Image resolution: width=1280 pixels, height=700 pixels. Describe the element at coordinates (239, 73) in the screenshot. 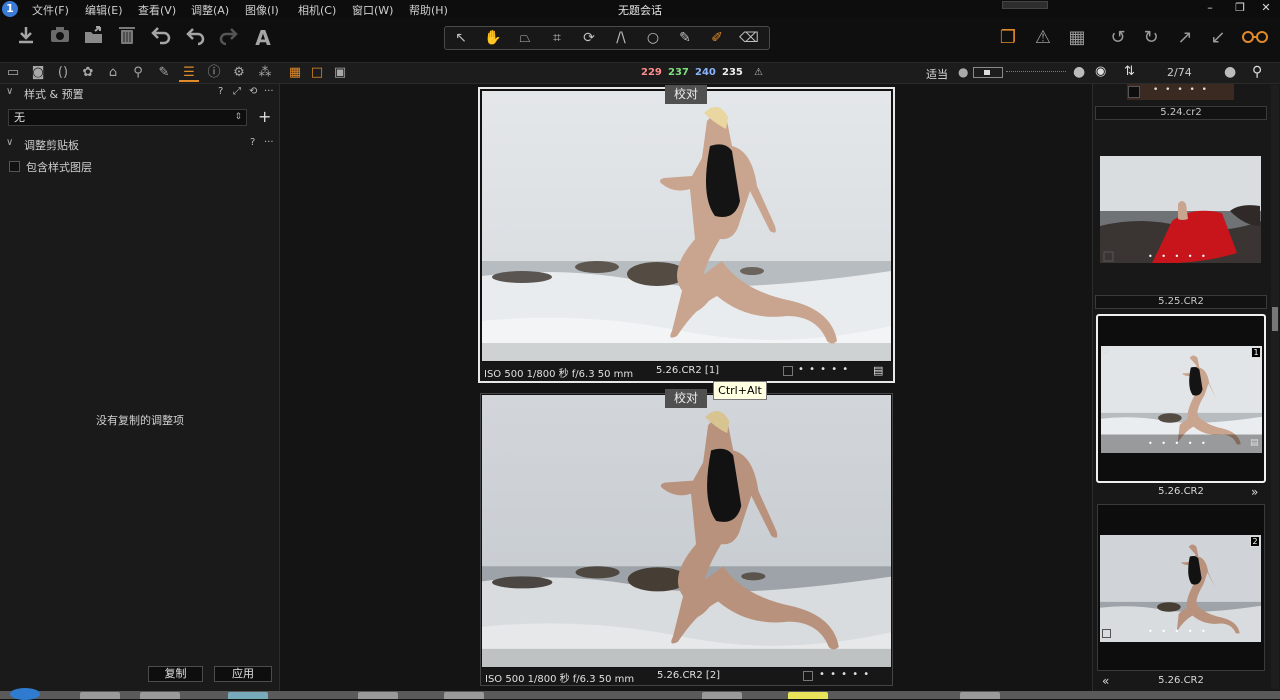

I see `settings-tab-icon: ⚙` at that location.